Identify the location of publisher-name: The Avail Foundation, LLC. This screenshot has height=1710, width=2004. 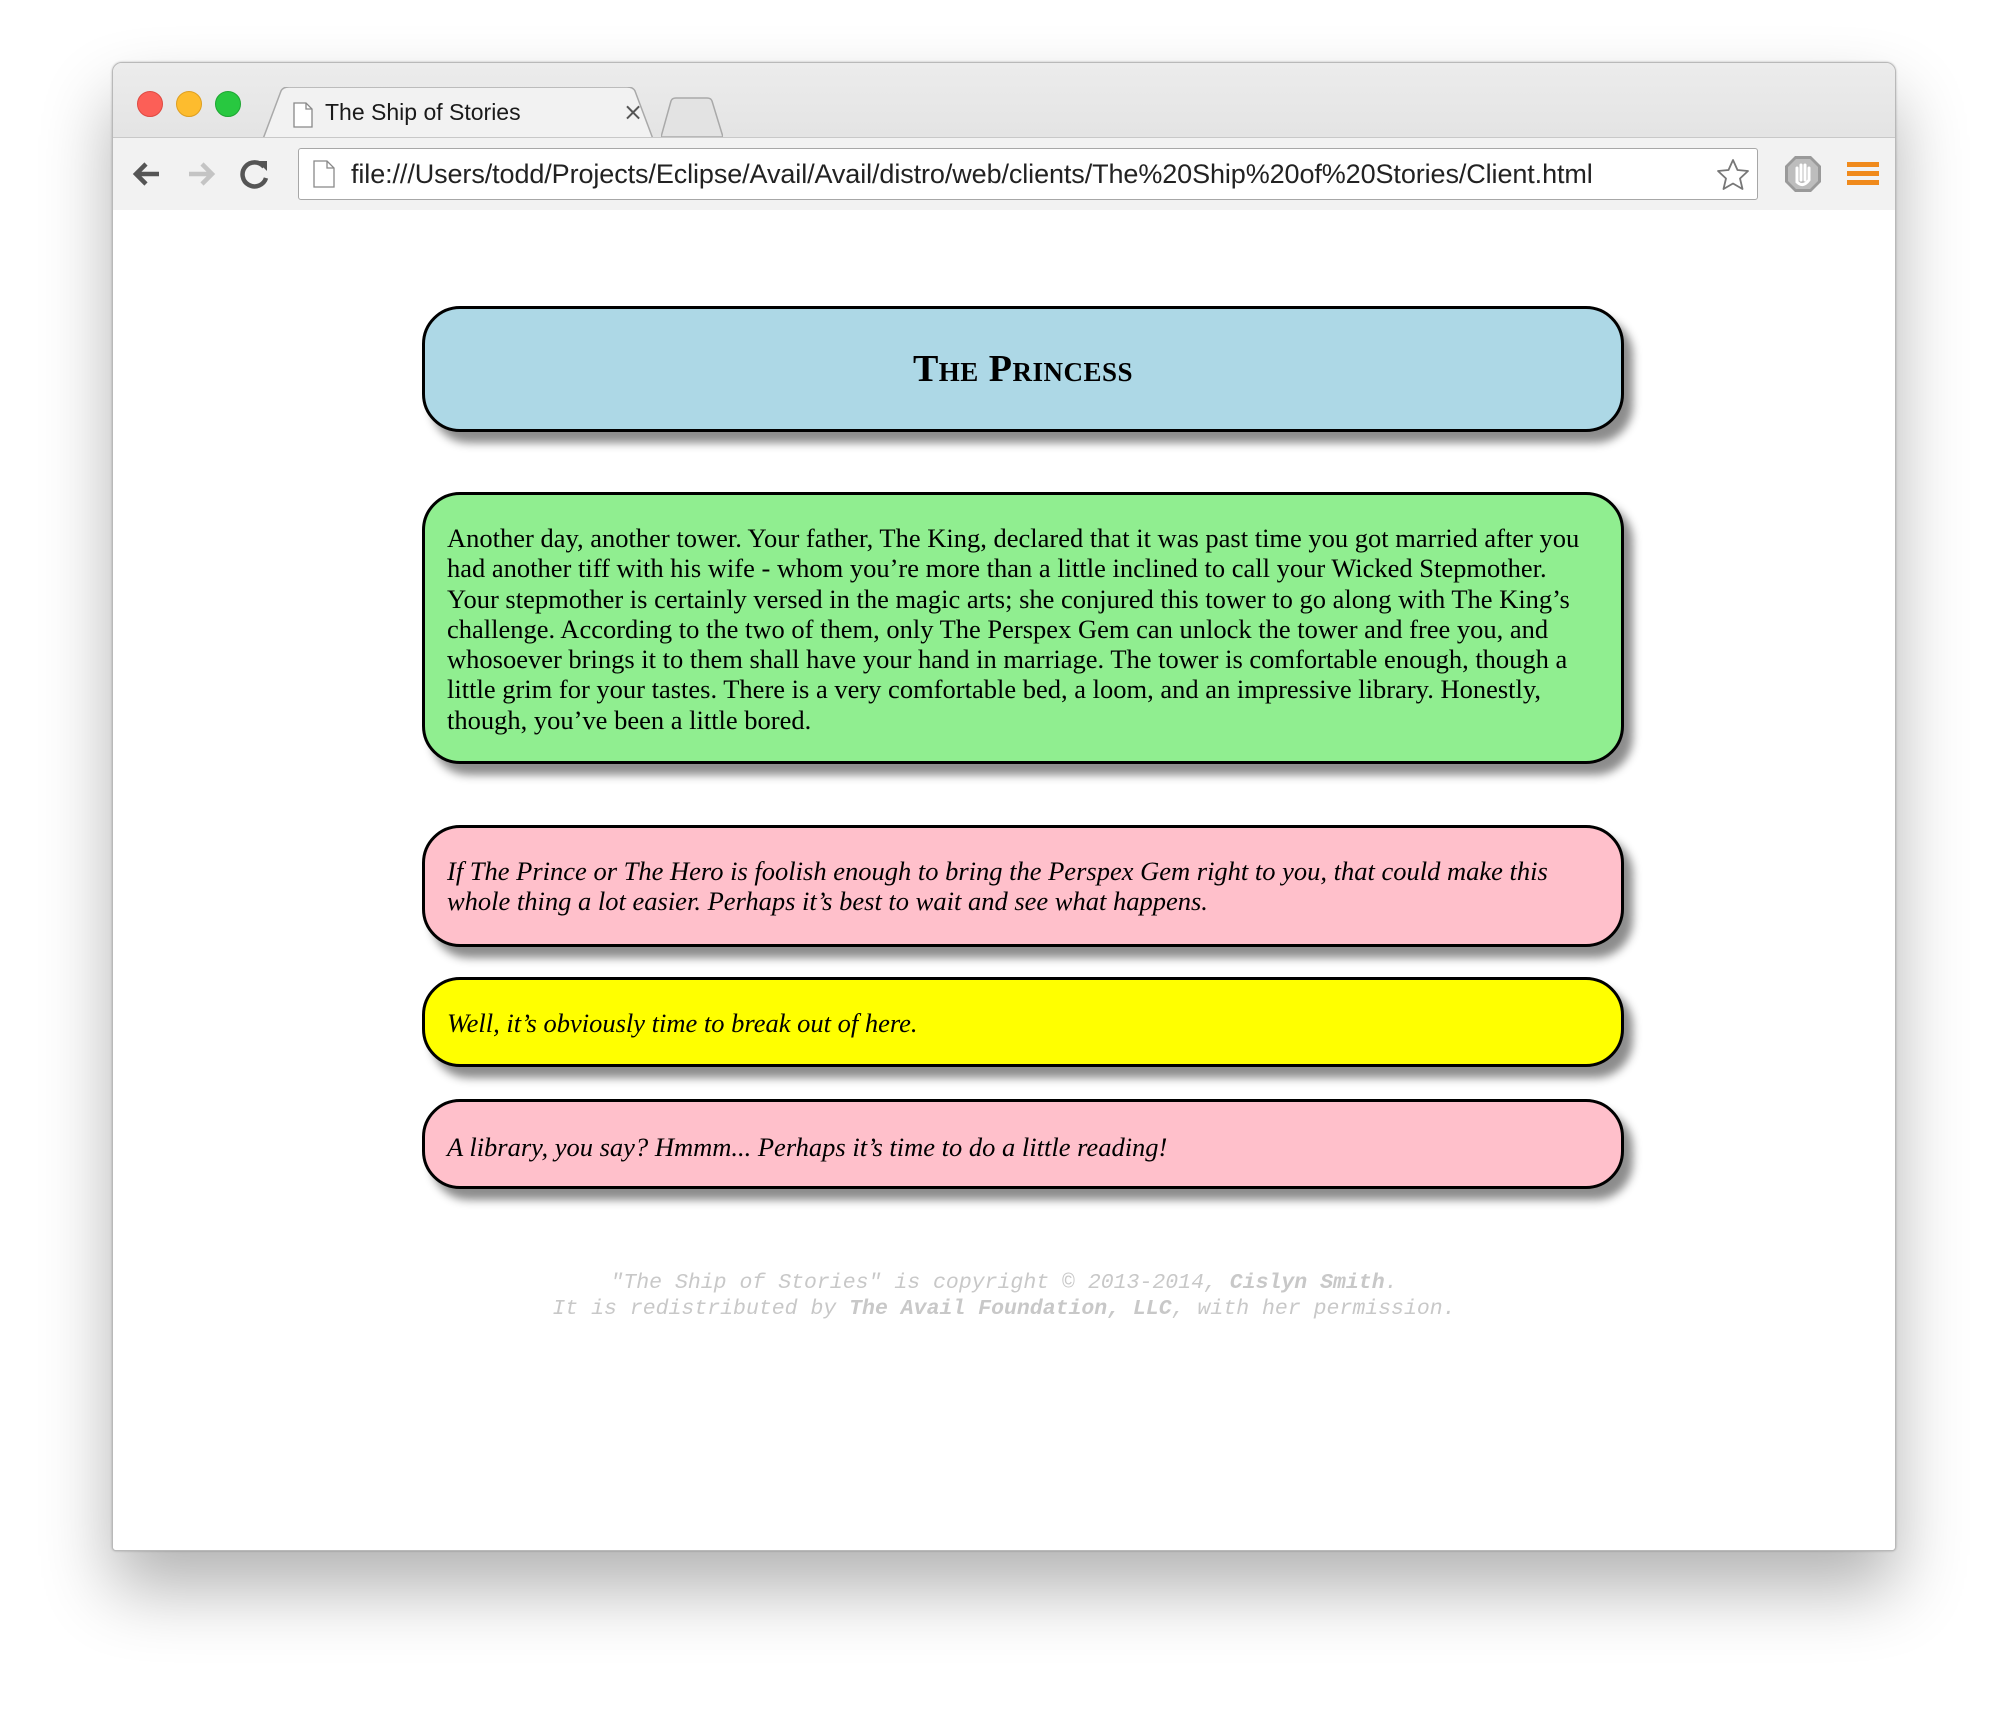
(1010, 1309).